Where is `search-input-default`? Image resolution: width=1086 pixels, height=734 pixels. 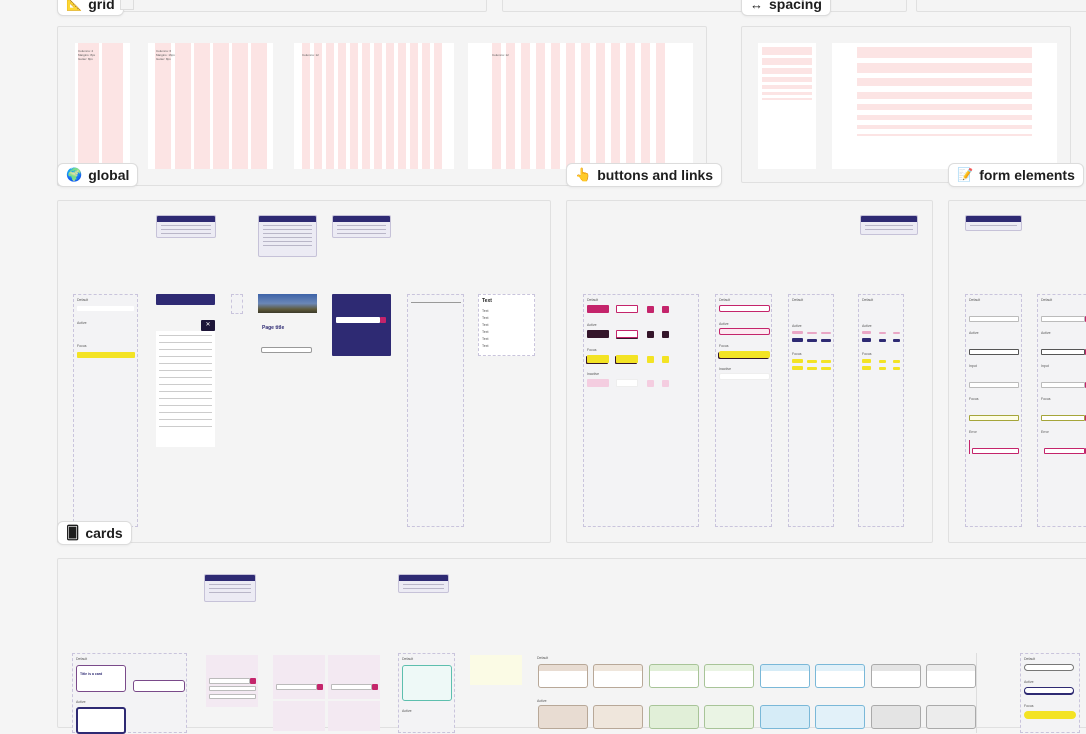
search-input-default is located at coordinates (1063, 319).